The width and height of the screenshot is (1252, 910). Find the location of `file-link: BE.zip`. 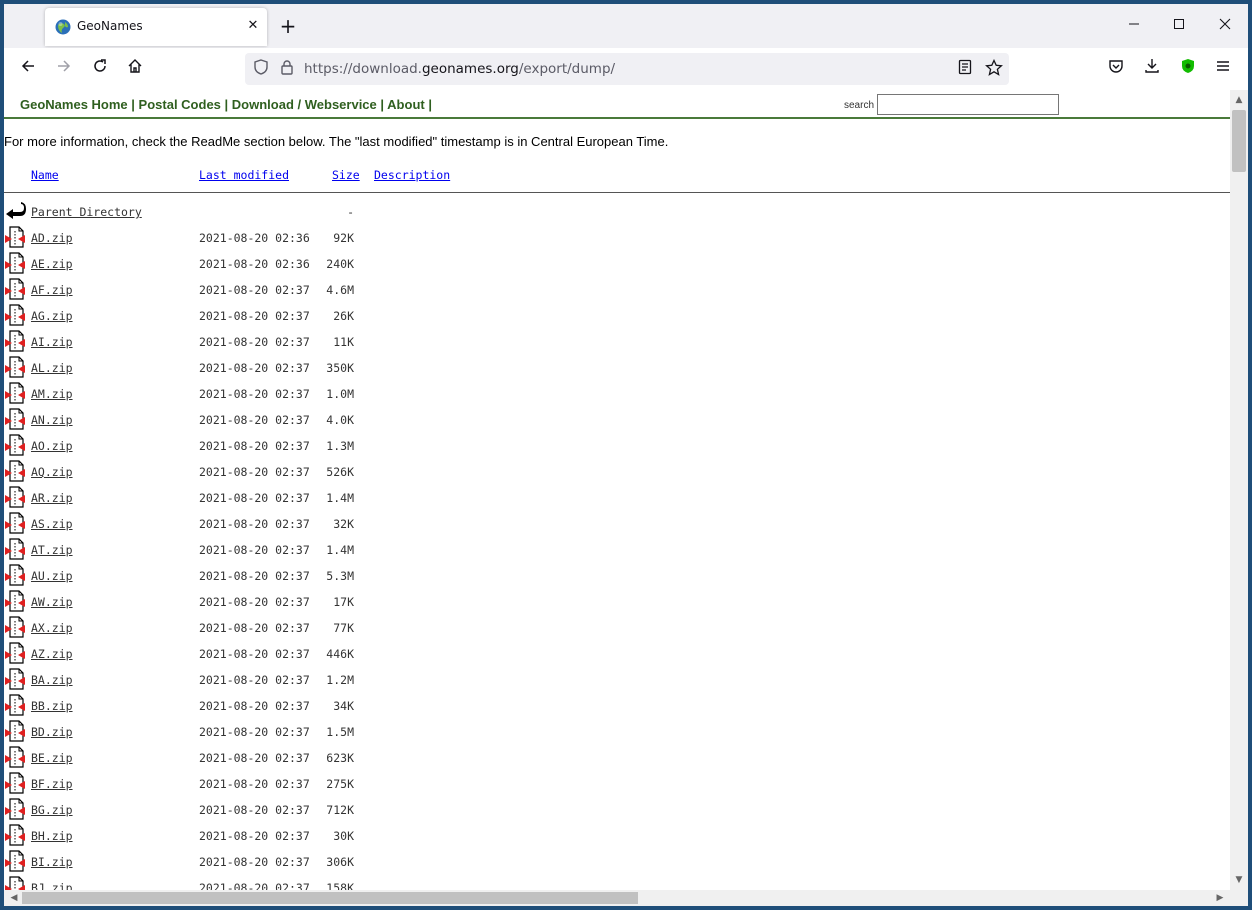

file-link: BE.zip is located at coordinates (52, 758).